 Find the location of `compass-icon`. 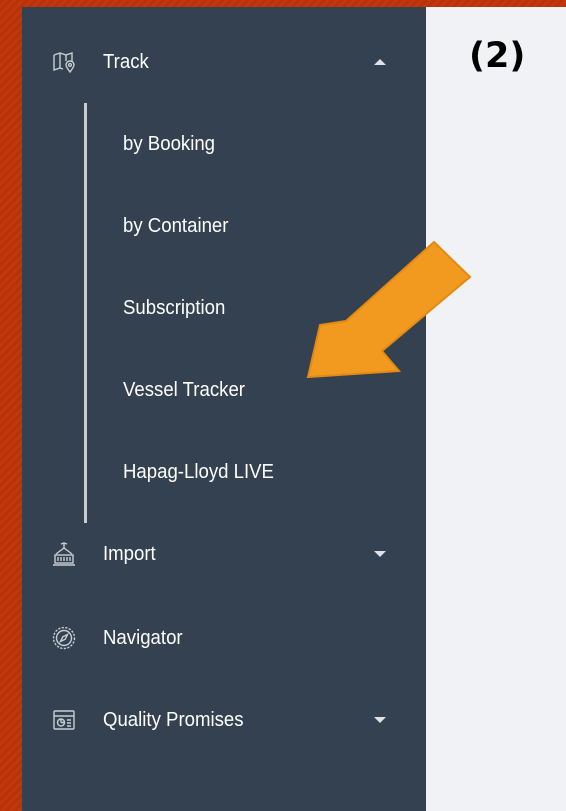

compass-icon is located at coordinates (64, 638).